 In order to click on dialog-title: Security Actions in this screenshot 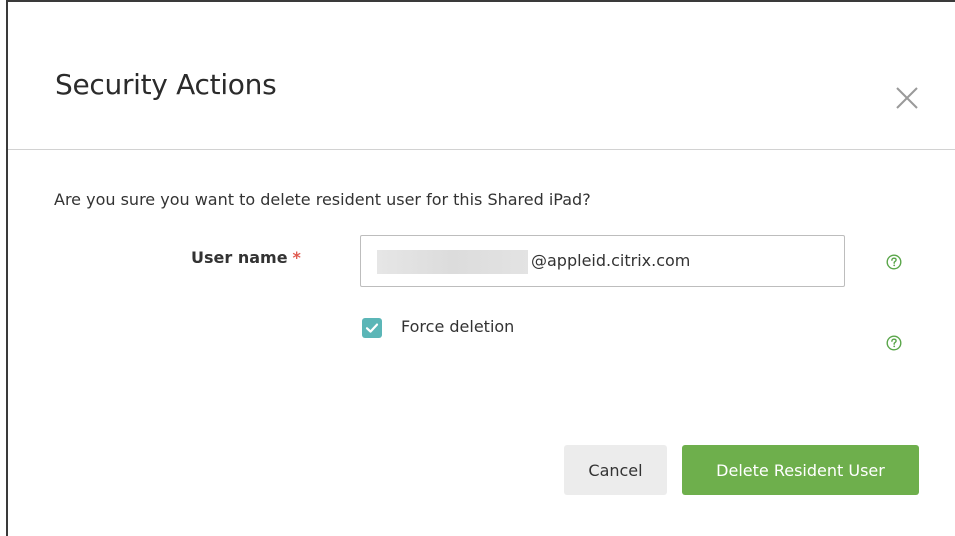, I will do `click(166, 84)`.